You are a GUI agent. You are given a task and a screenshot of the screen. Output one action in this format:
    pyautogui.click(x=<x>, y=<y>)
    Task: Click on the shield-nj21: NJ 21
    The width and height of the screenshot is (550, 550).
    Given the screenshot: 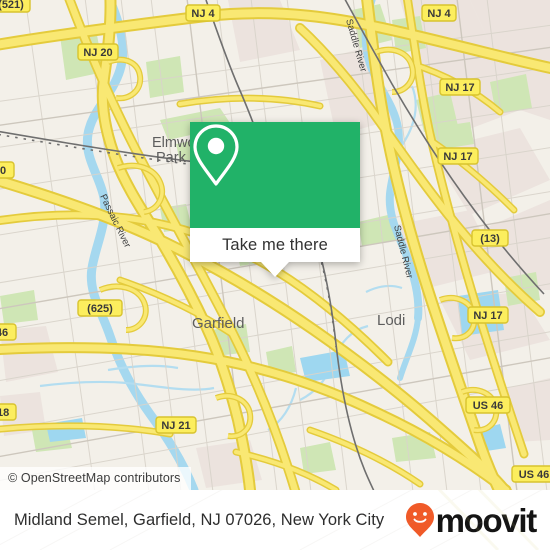 What is the action you would take?
    pyautogui.click(x=176, y=425)
    